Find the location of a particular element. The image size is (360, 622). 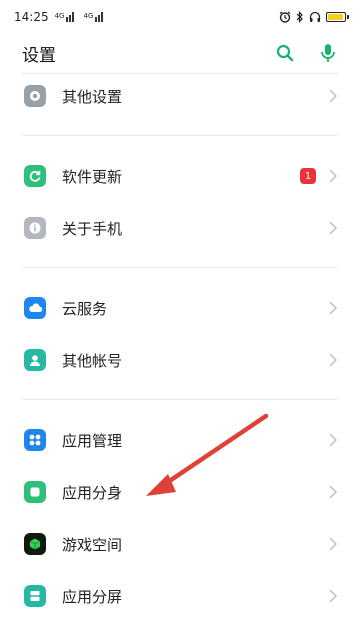

status-right is located at coordinates (314, 17).